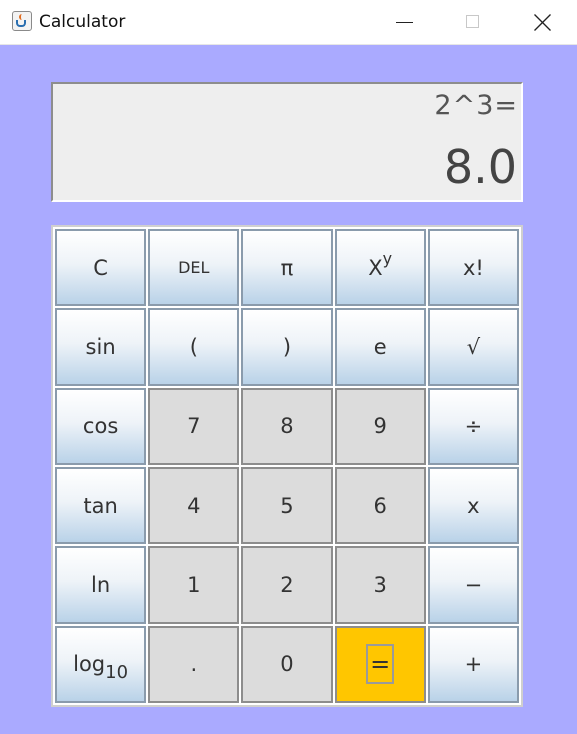  I want to click on equals-button: =, so click(380, 664).